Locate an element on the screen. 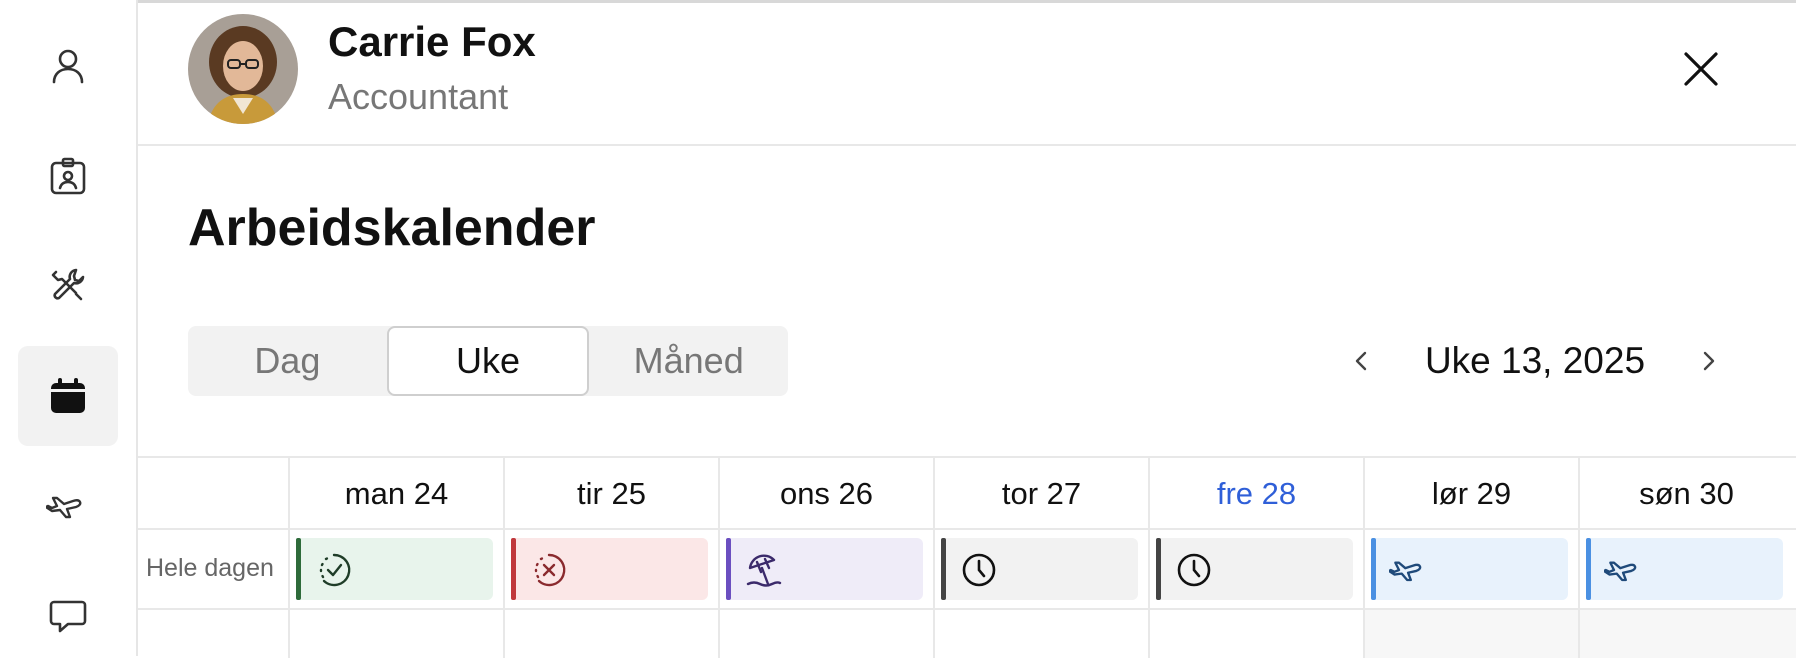 This screenshot has width=1796, height=666. sidebar-item-id-card is located at coordinates (68, 176).